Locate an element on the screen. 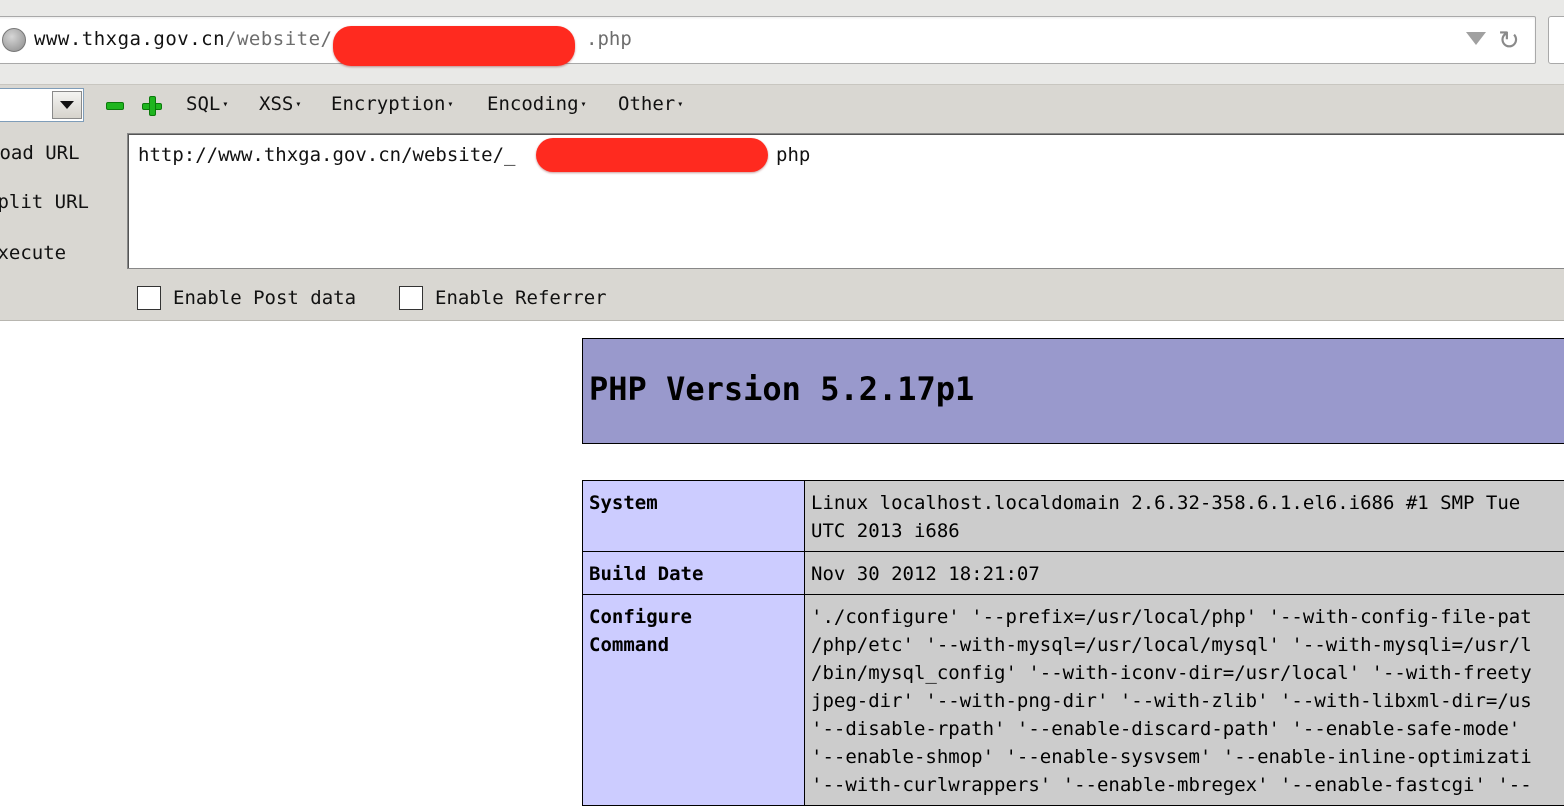 Image resolution: width=1564 pixels, height=806 pixels. enable-post-checkbox is located at coordinates (149, 298).